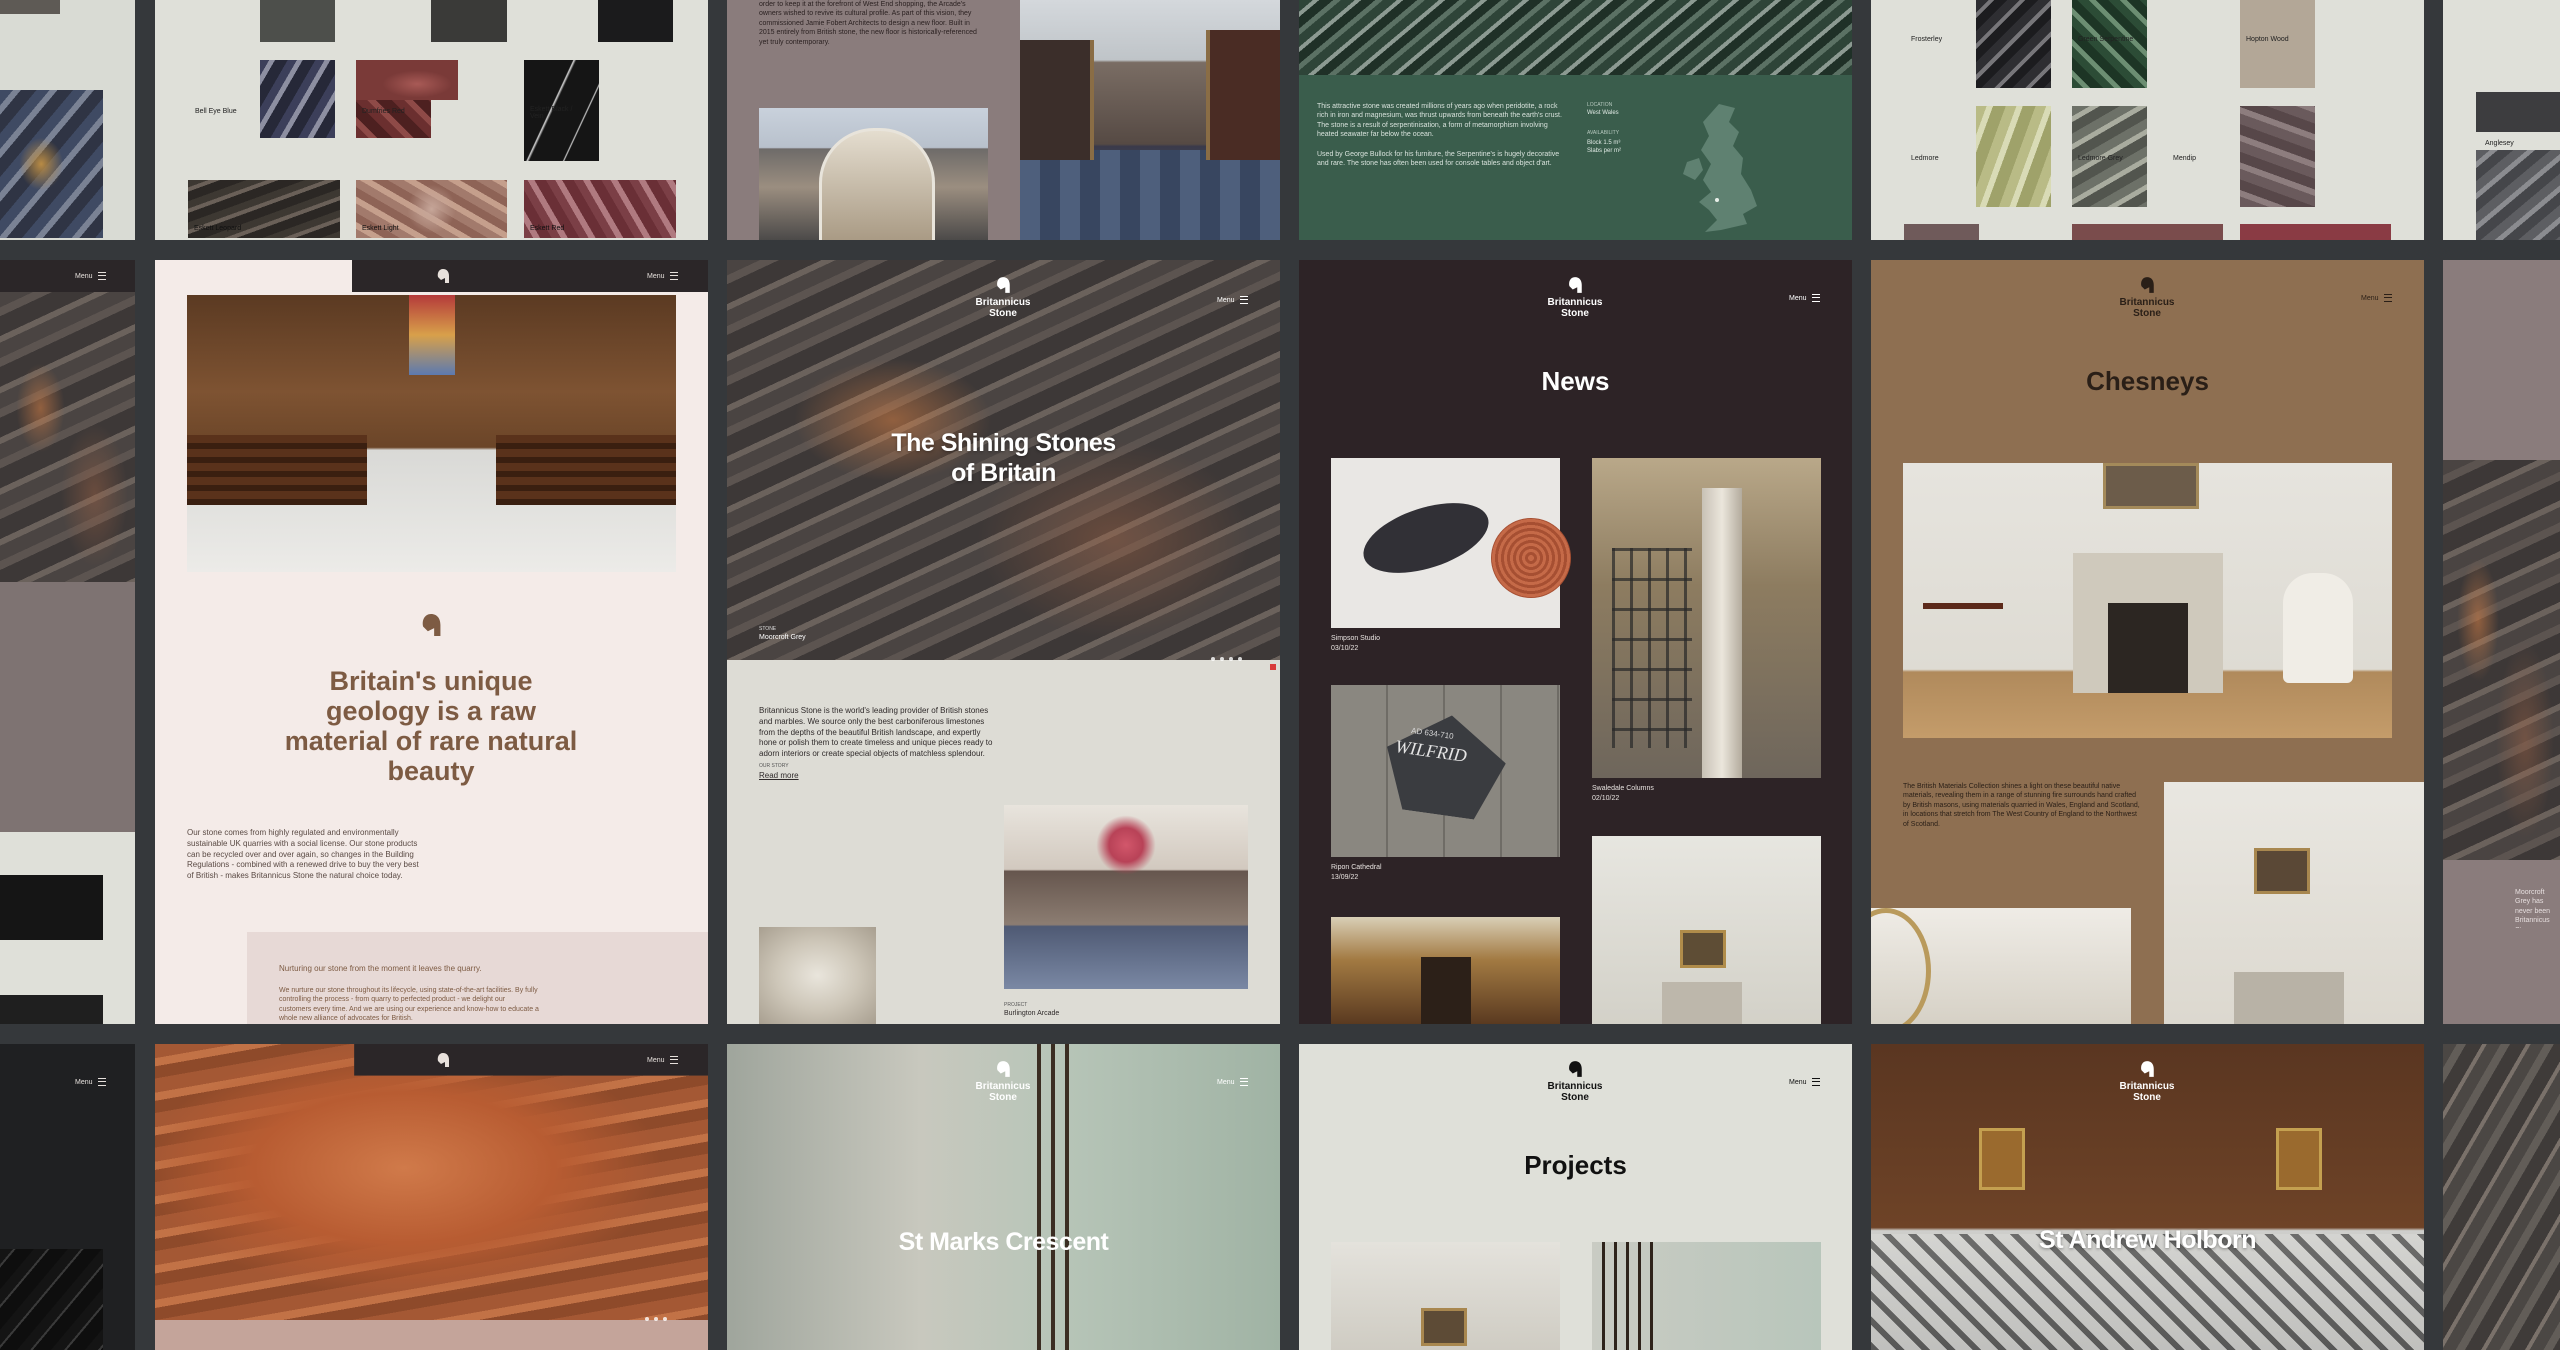  I want to click on project-name: Burlington Arcade, so click(1031, 1013).